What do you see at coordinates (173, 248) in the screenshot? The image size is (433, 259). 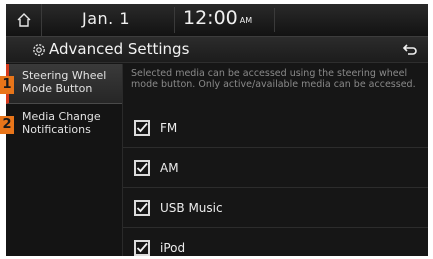 I see `option-label-ipod: iPod` at bounding box center [173, 248].